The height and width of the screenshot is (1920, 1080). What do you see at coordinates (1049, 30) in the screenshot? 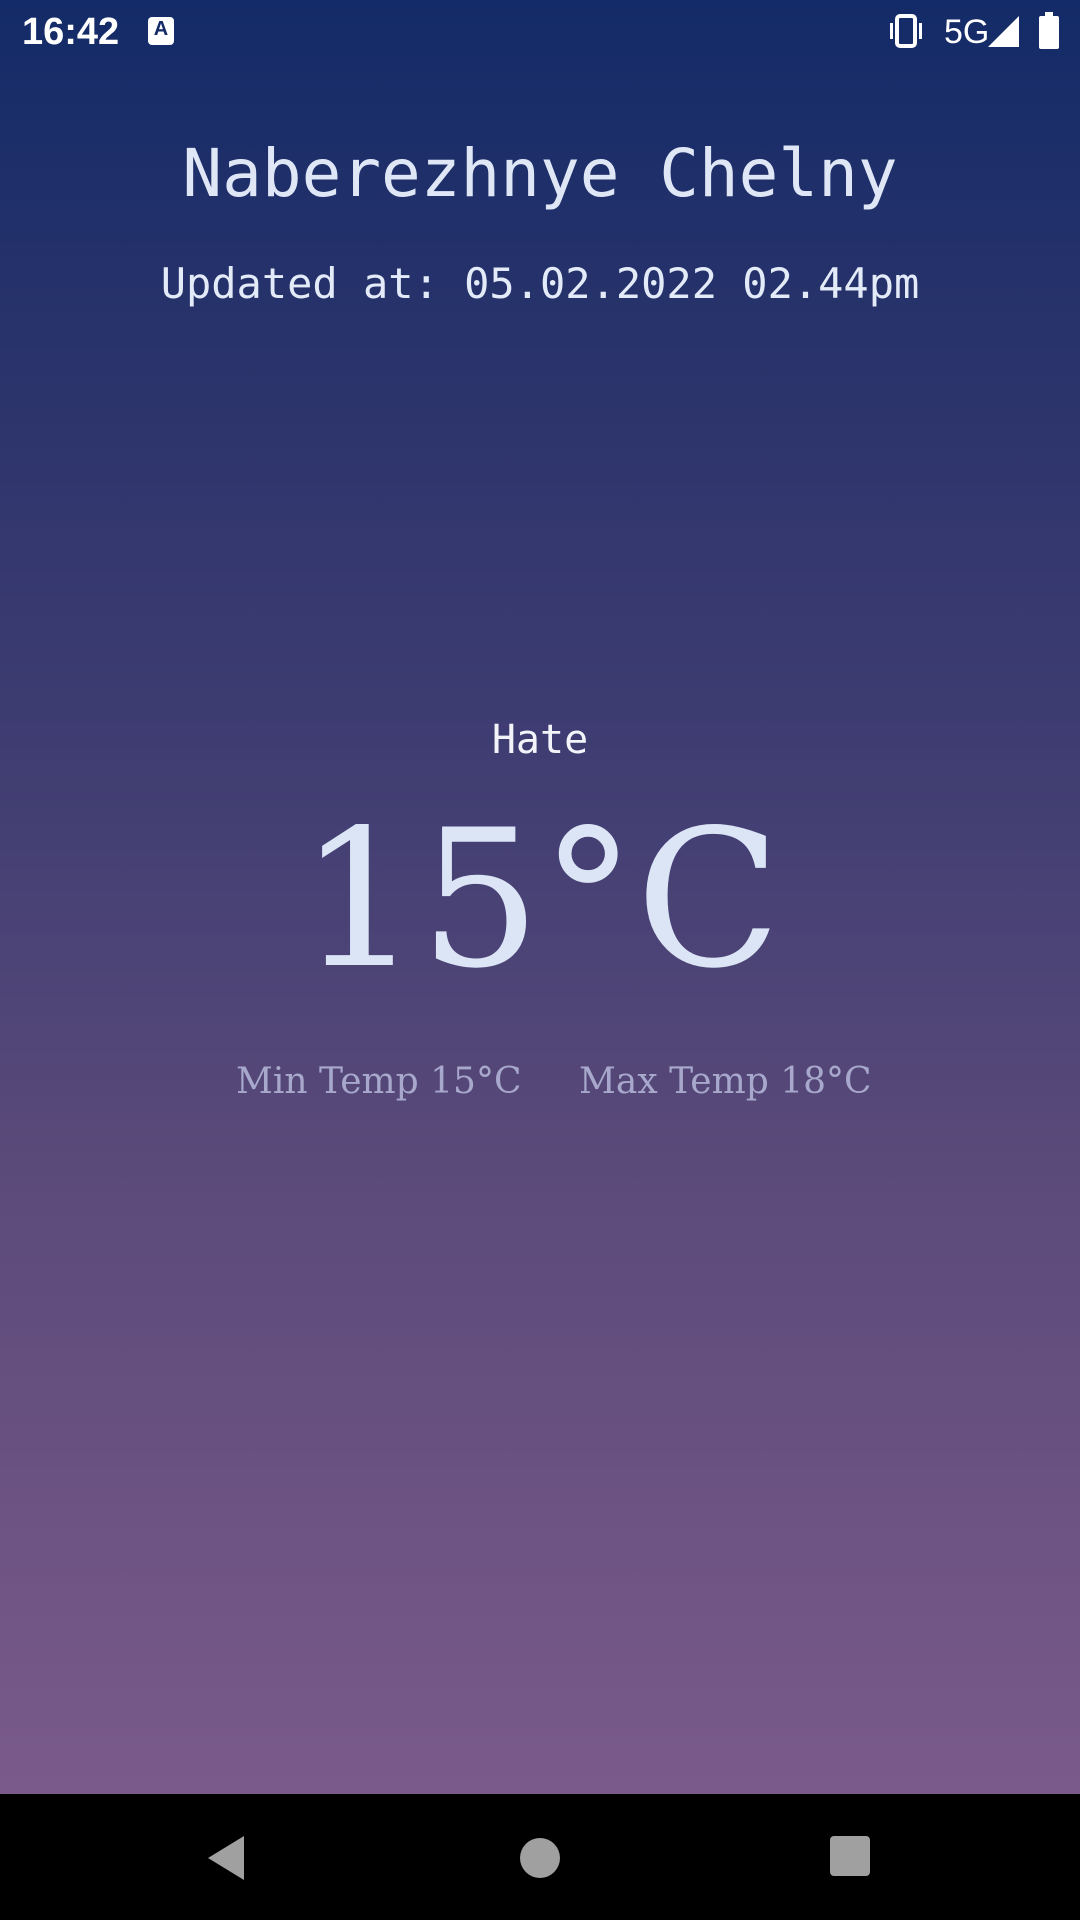
I see `battery-icon` at bounding box center [1049, 30].